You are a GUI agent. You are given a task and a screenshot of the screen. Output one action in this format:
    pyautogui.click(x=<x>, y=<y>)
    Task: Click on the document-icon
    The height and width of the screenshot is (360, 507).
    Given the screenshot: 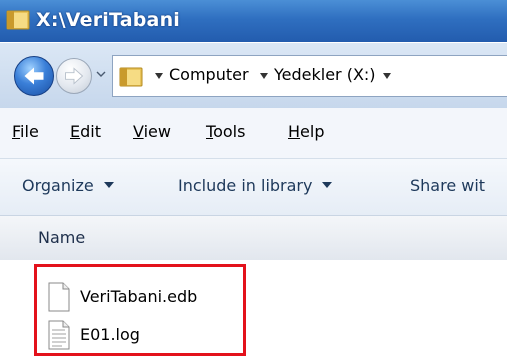 What is the action you would take?
    pyautogui.click(x=59, y=297)
    